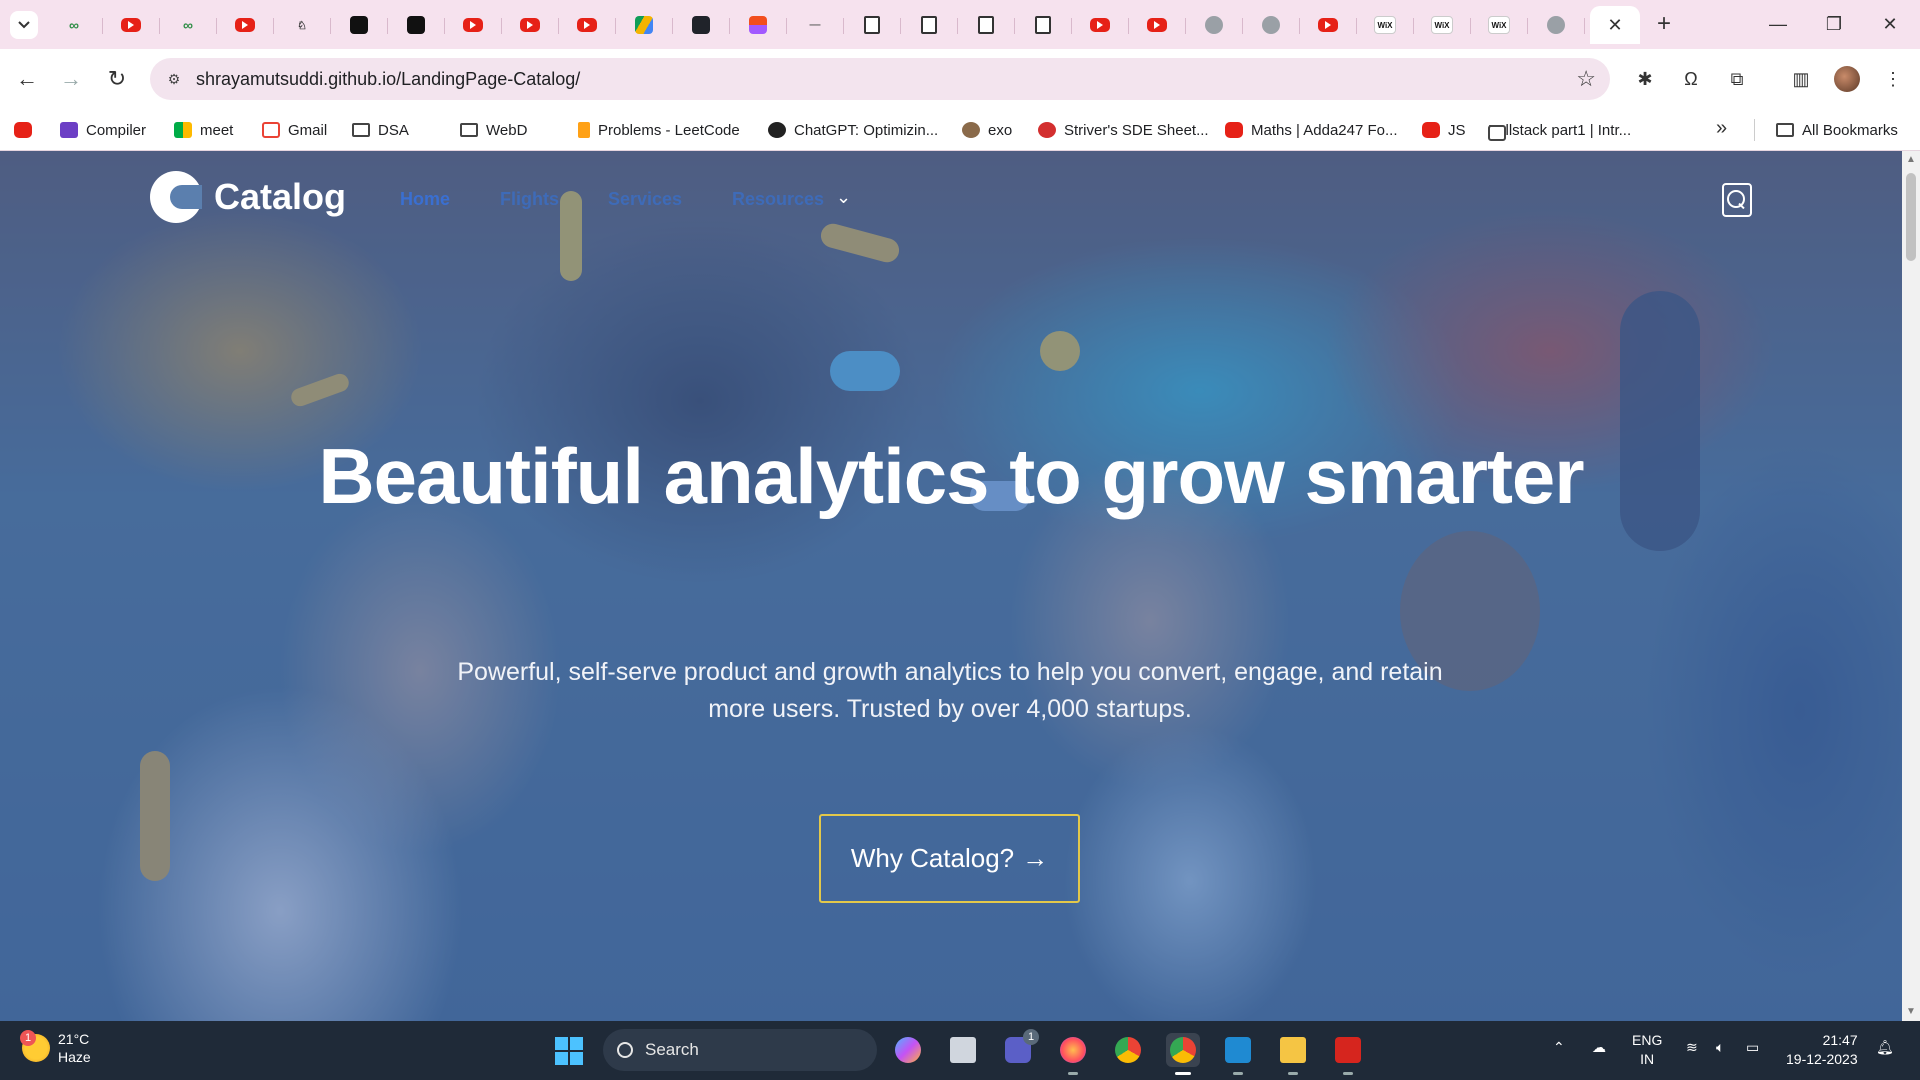  Describe the element at coordinates (963, 1050) in the screenshot. I see `task-view-icon` at that location.